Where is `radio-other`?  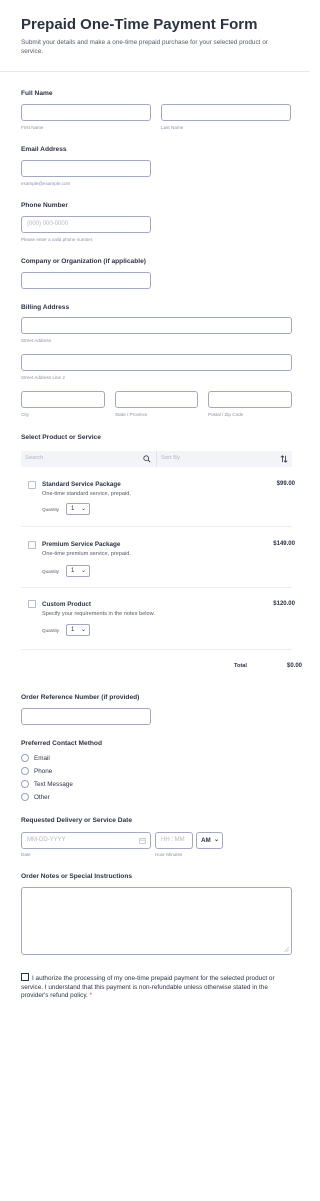 radio-other is located at coordinates (25, 797).